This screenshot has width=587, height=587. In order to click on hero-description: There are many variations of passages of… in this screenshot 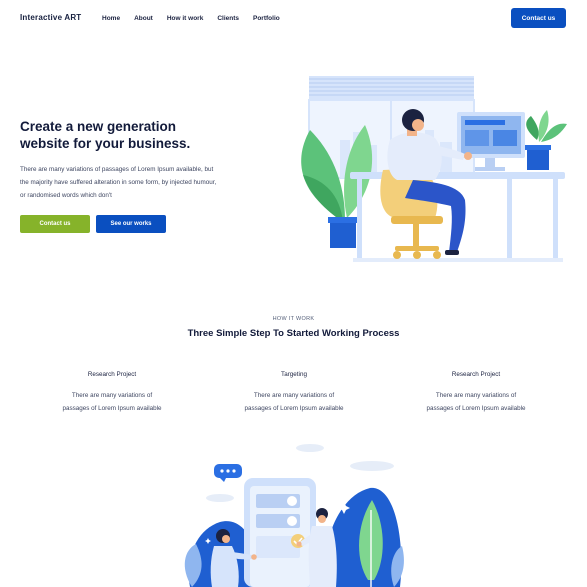, I will do `click(118, 182)`.